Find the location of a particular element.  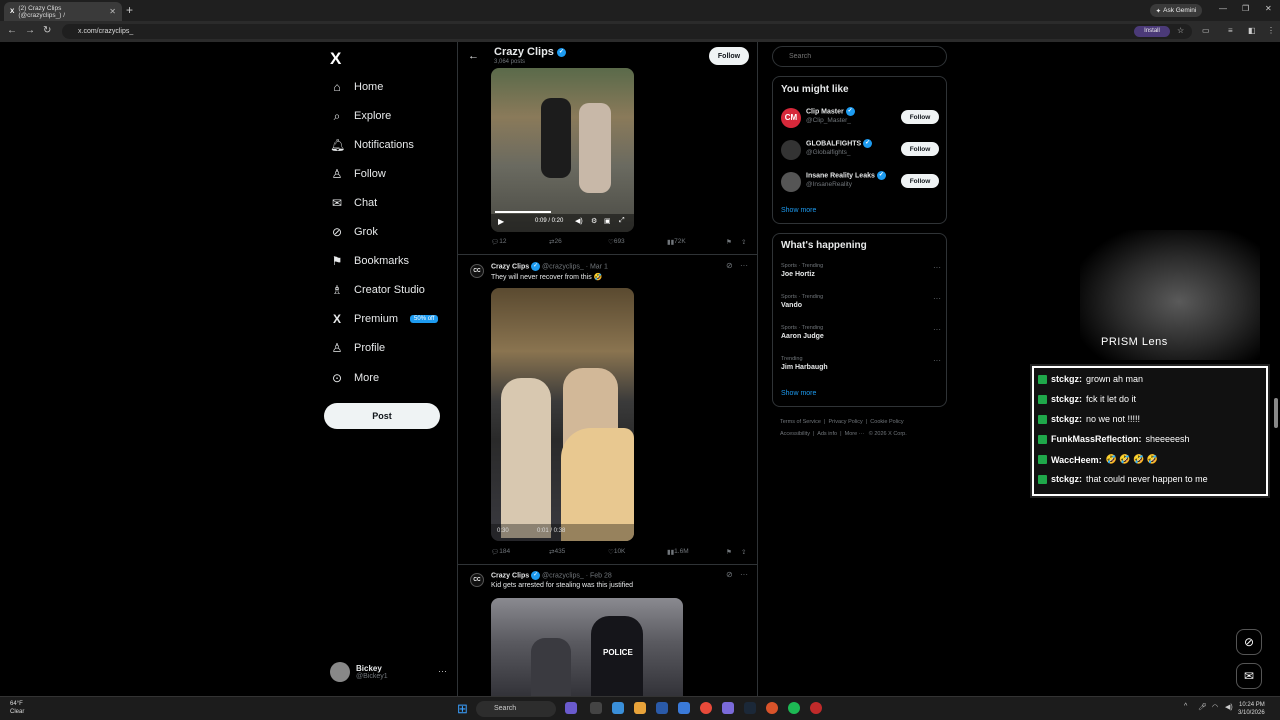

play-icon: ▶ is located at coordinates (501, 221).